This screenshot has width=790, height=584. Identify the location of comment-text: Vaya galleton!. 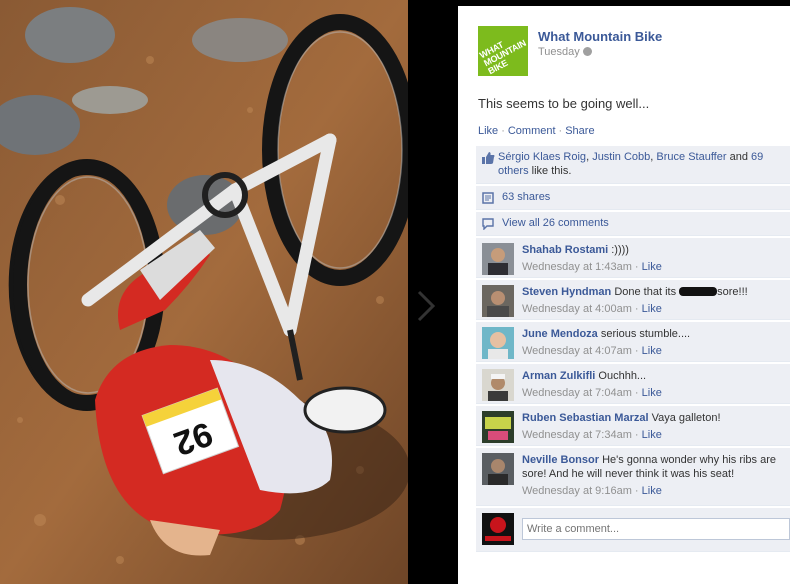
(686, 418).